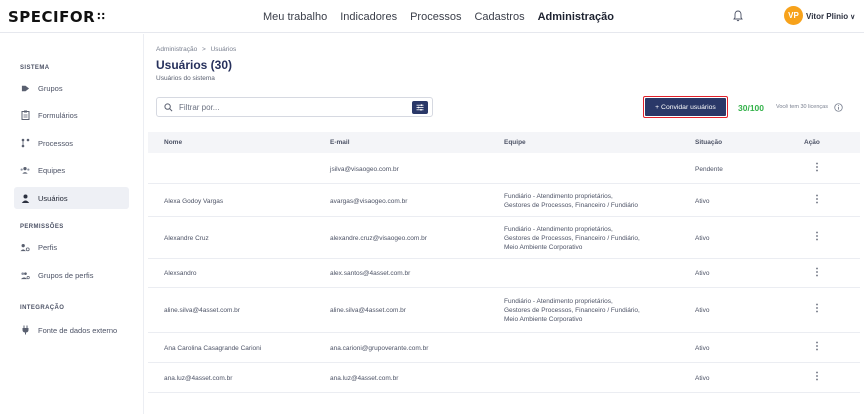 This screenshot has width=864, height=414. I want to click on filter-button, so click(420, 107).